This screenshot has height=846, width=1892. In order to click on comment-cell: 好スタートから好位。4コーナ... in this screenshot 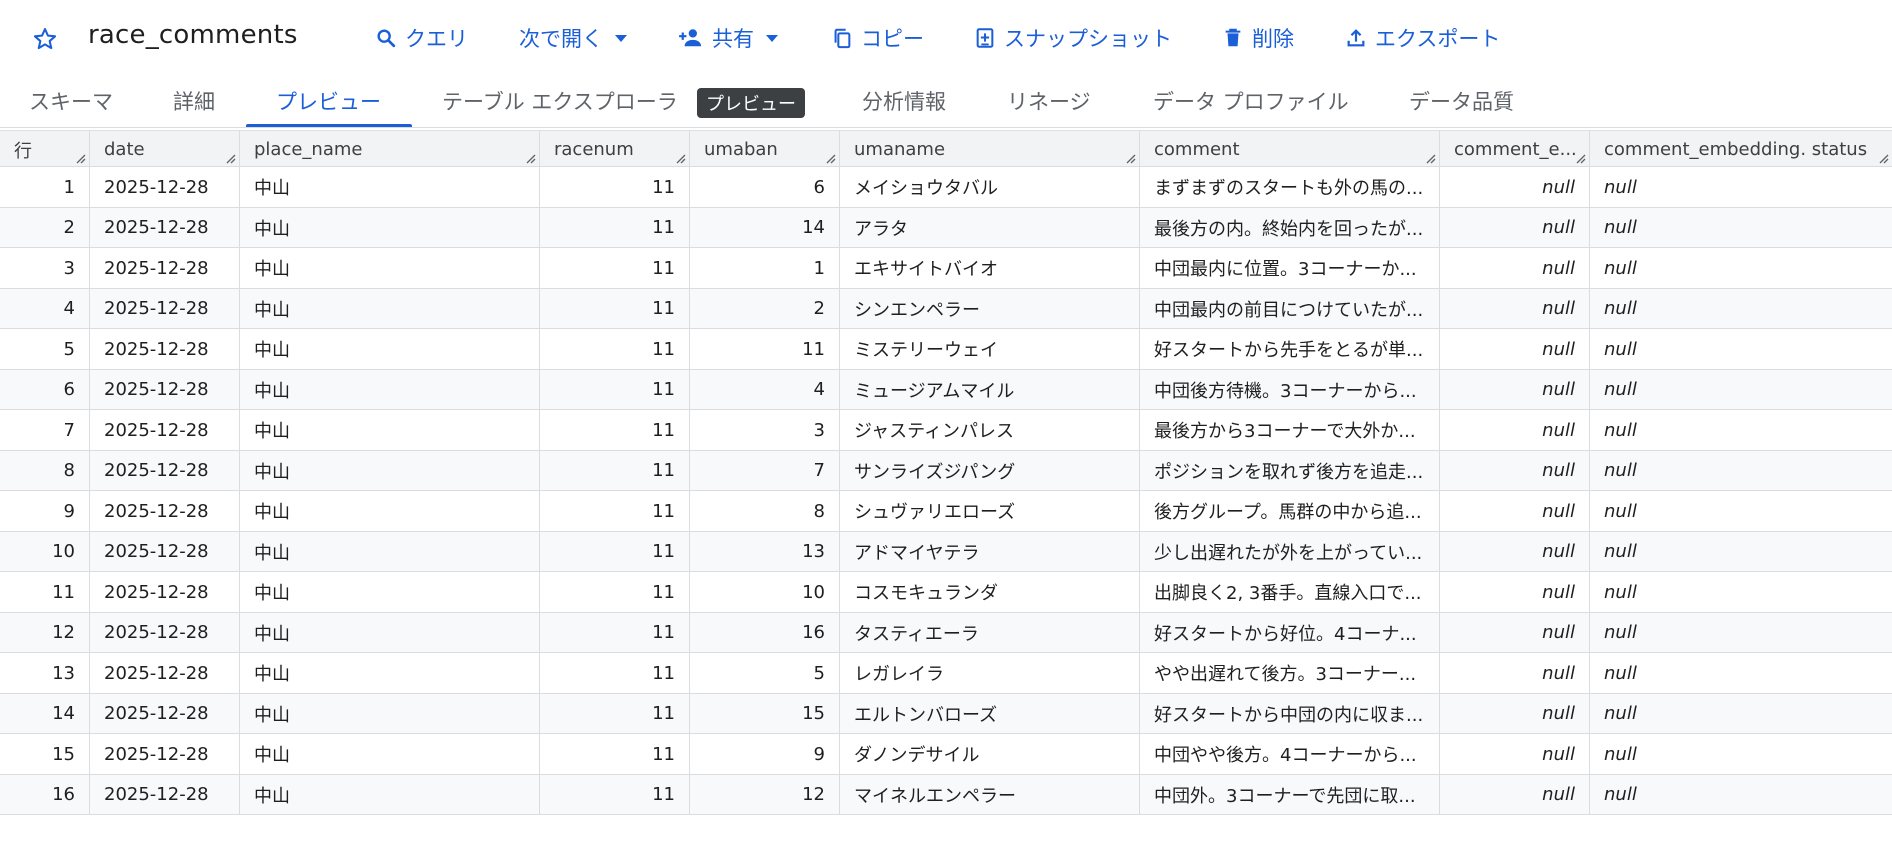, I will do `click(1290, 632)`.